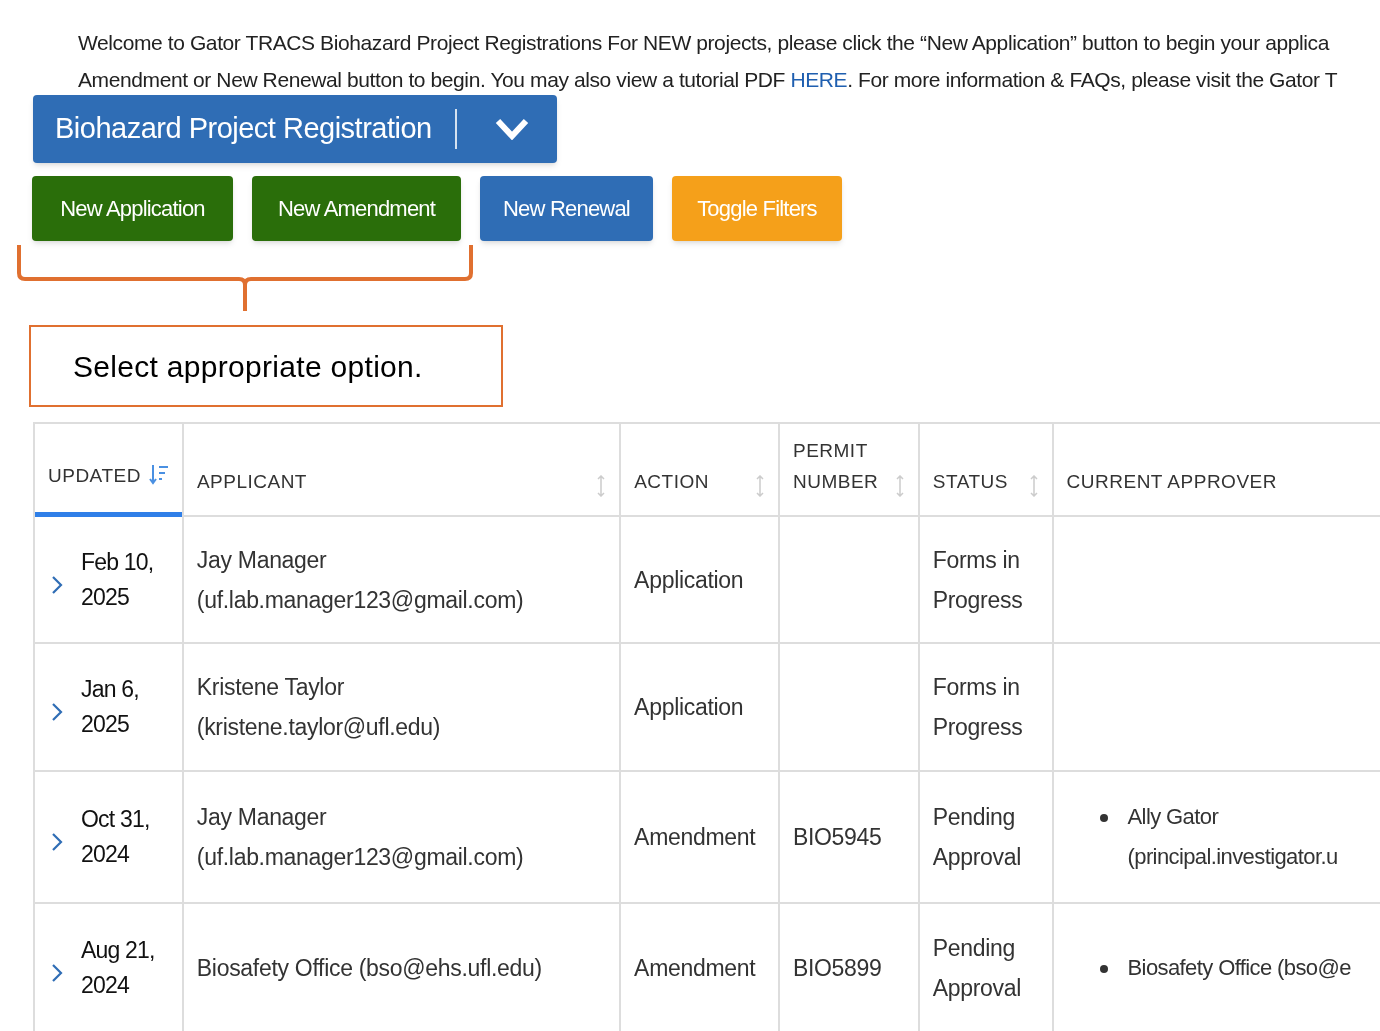  What do you see at coordinates (251, 481) in the screenshot?
I see `column-header: APPLICANT` at bounding box center [251, 481].